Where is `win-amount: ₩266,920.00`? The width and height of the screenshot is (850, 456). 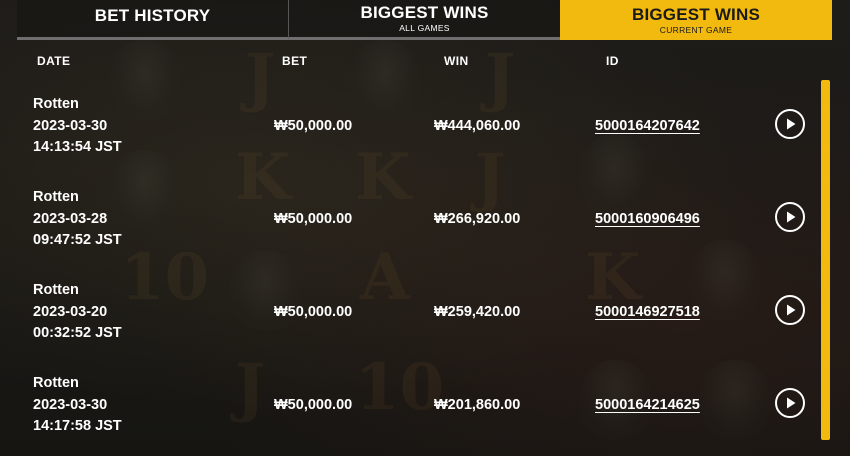 win-amount: ₩266,920.00 is located at coordinates (477, 219).